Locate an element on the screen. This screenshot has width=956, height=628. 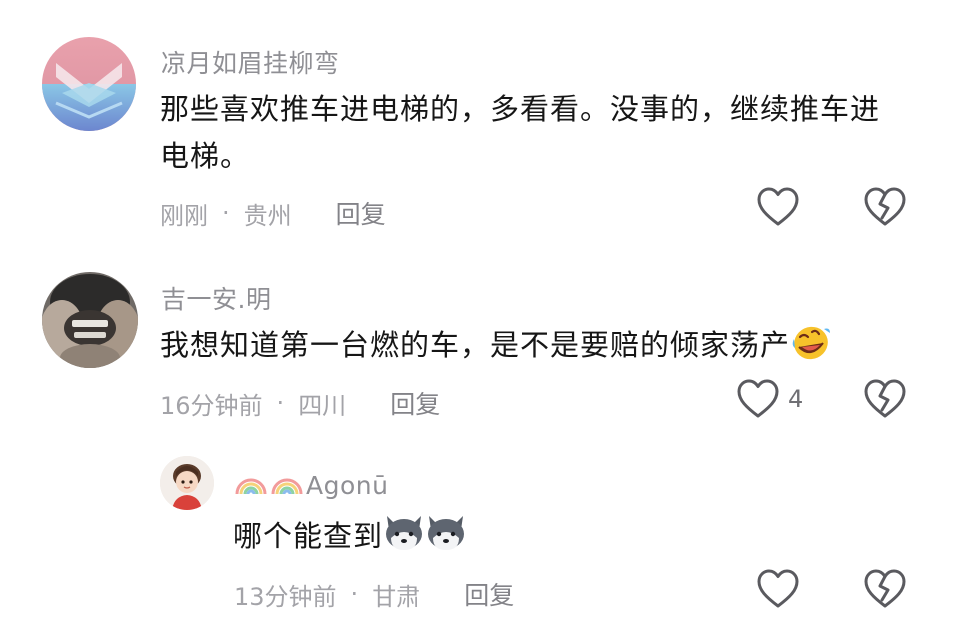
reply-text: 哪个能查到 is located at coordinates (308, 536).